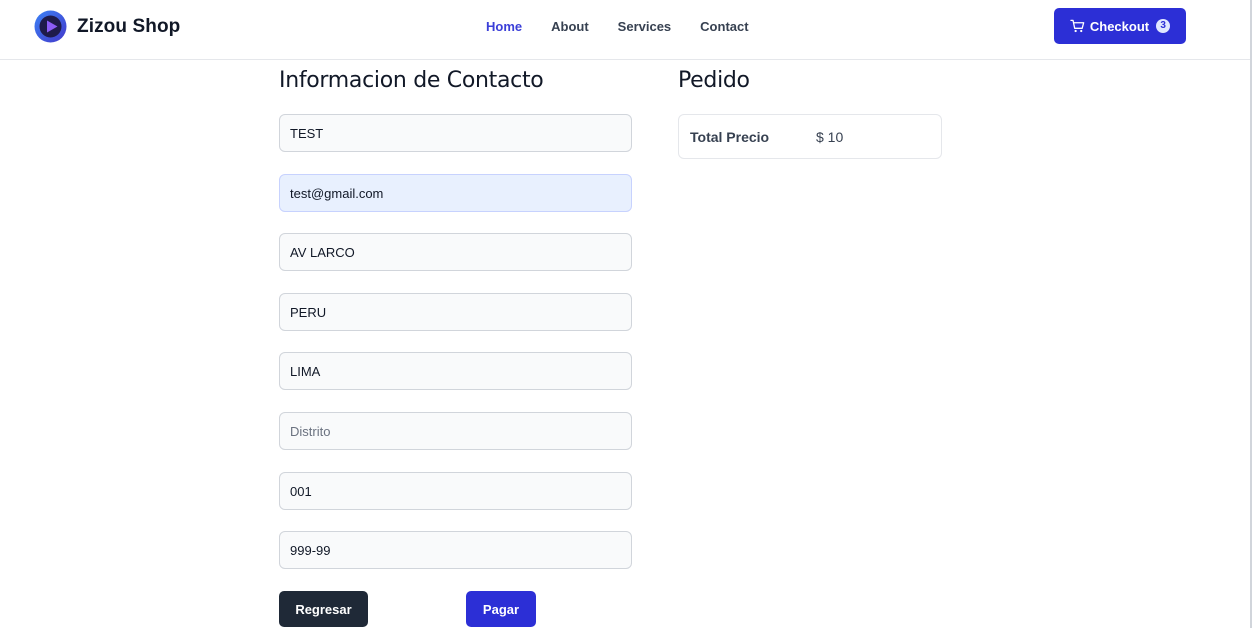 Image resolution: width=1252 pixels, height=628 pixels. I want to click on checkout-label: Checkout, so click(1119, 26).